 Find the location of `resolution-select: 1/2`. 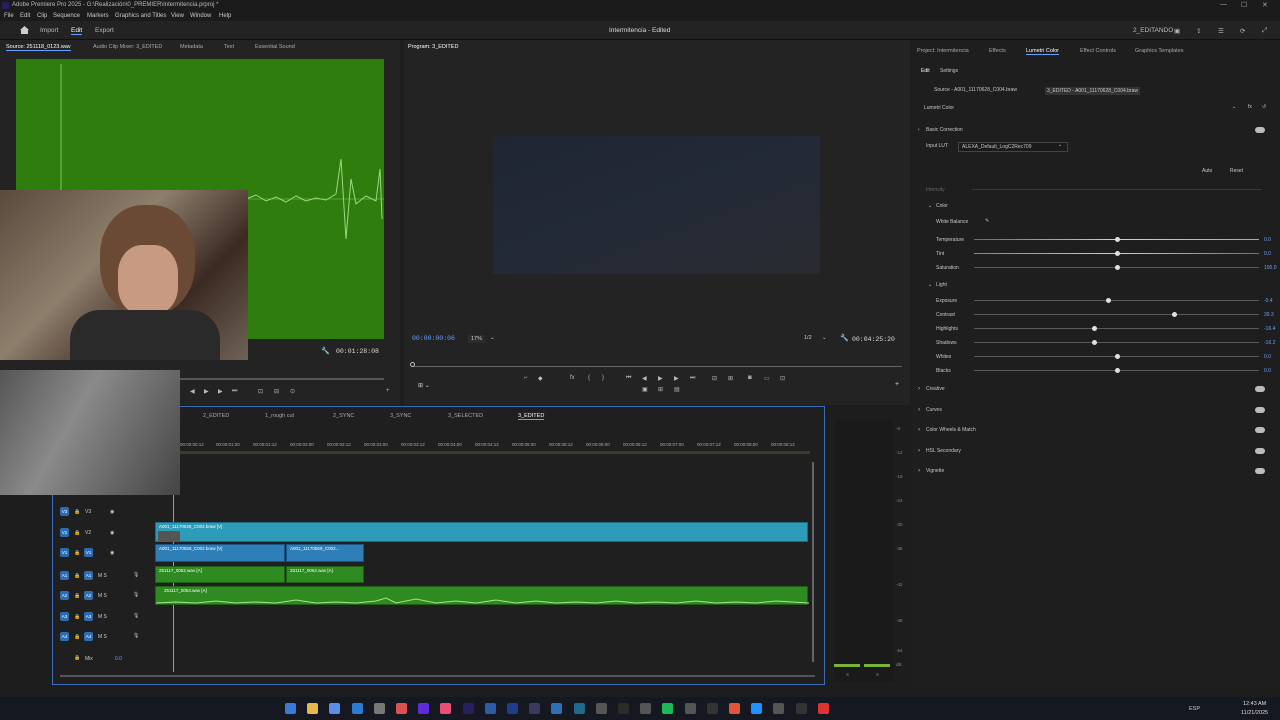

resolution-select: 1/2 is located at coordinates (808, 338).